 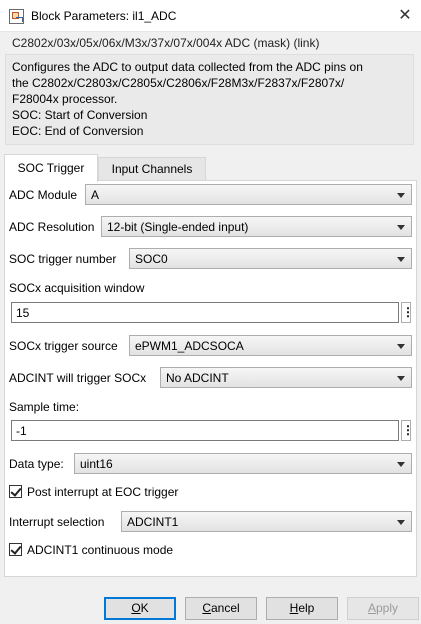 I want to click on socx-trigger-source-value: ePWM1_ADCSOCA, so click(x=189, y=346).